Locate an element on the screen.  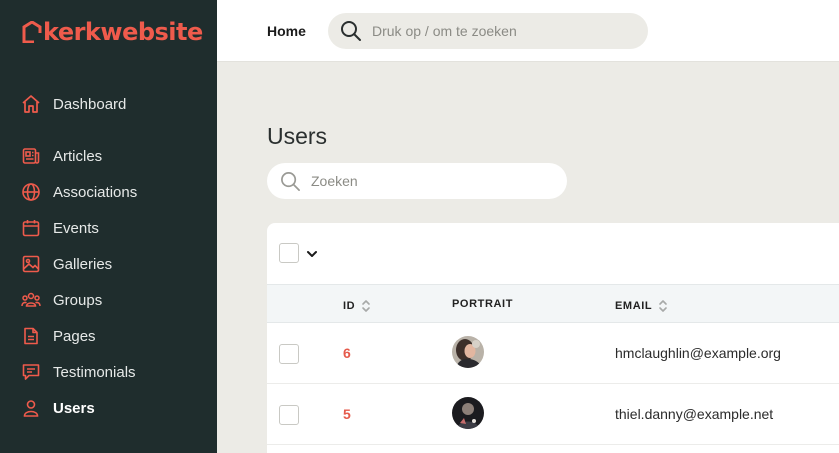
column-header-id: ID is located at coordinates (357, 306).